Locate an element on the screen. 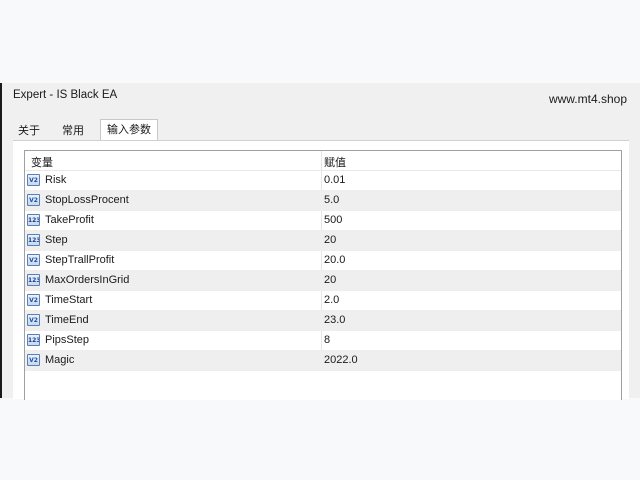 This screenshot has height=480, width=640. table-row: V2 Risk 0.01 is located at coordinates (323, 181).